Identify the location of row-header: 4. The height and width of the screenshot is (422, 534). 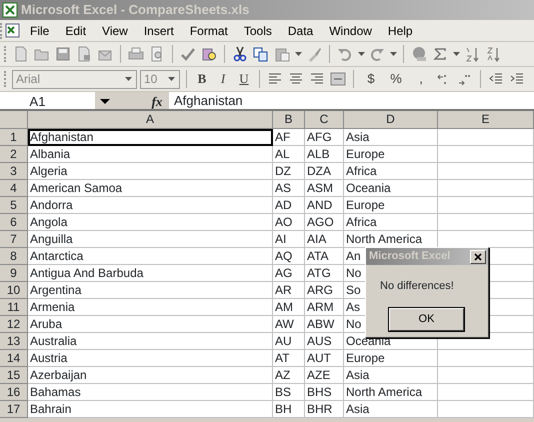
(14, 188).